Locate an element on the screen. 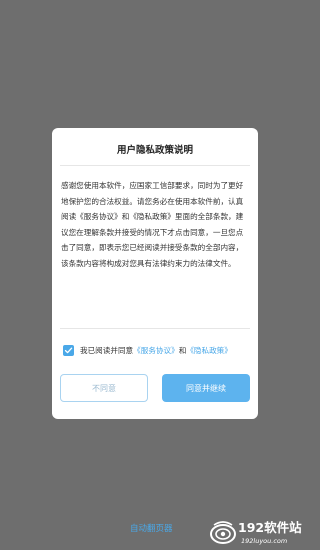  watermark-url: 192luyou.com is located at coordinates (264, 541).